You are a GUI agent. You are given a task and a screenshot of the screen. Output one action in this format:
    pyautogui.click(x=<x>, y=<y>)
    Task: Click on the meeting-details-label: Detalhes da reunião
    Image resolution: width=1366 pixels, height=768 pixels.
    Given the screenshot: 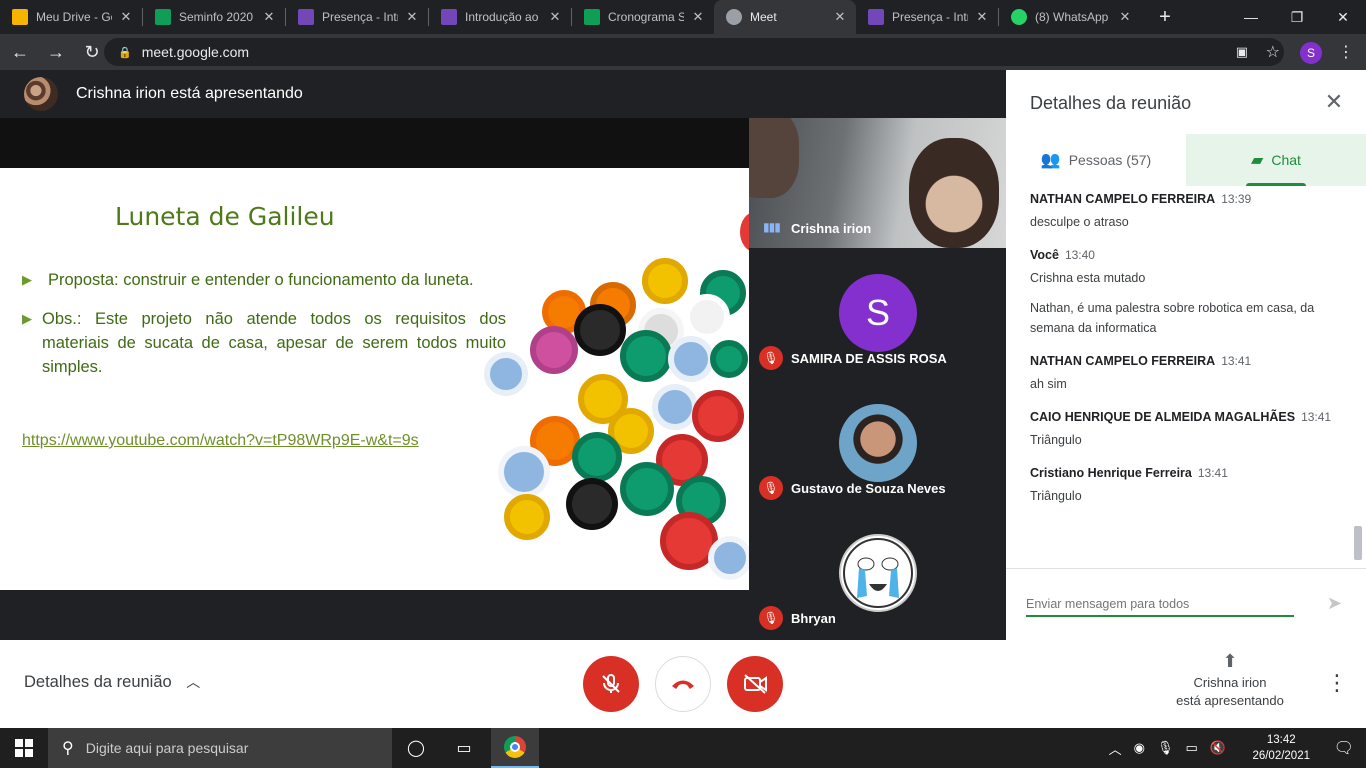 What is the action you would take?
    pyautogui.click(x=98, y=682)
    